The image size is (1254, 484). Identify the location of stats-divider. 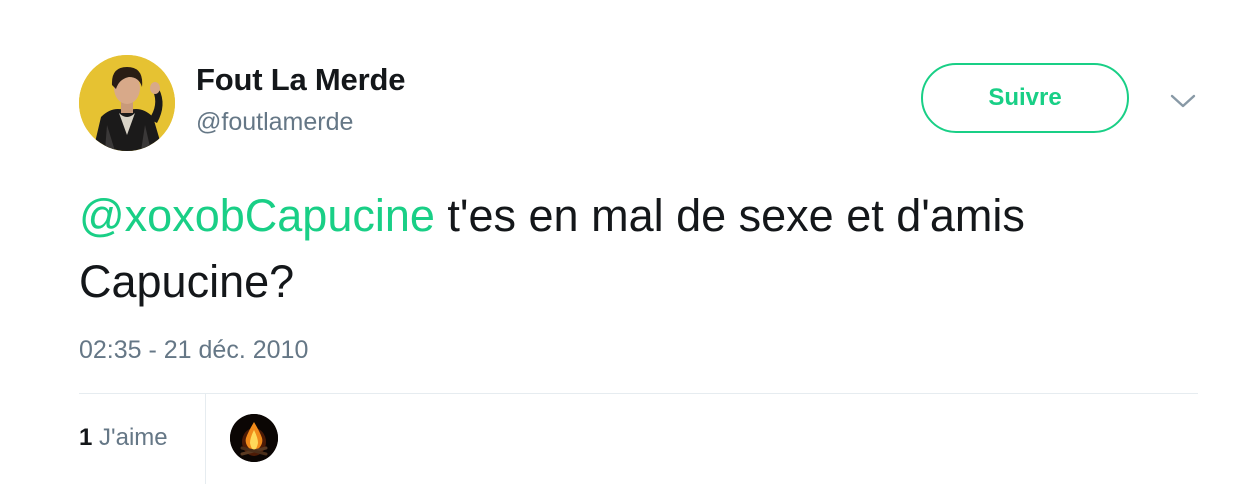
(205, 439).